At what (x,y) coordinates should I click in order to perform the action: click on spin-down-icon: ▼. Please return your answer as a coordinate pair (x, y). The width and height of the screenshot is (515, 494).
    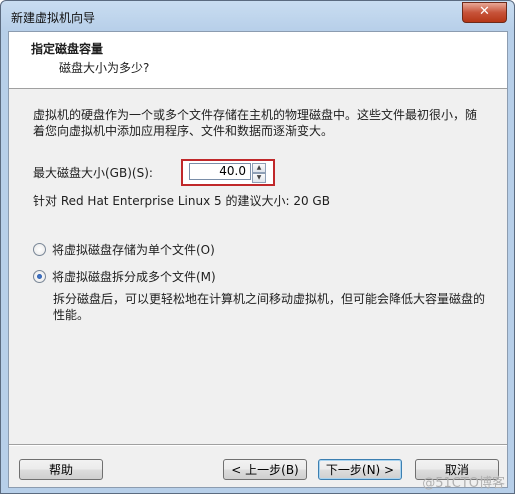
    Looking at the image, I should click on (259, 178).